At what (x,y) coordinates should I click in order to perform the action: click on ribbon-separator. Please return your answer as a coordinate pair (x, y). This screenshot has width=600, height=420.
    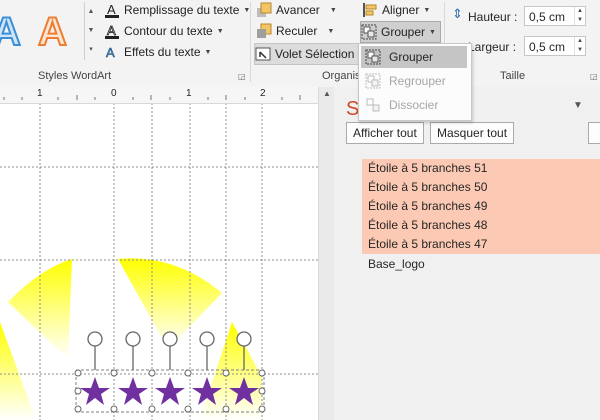
    Looking at the image, I should click on (250, 42).